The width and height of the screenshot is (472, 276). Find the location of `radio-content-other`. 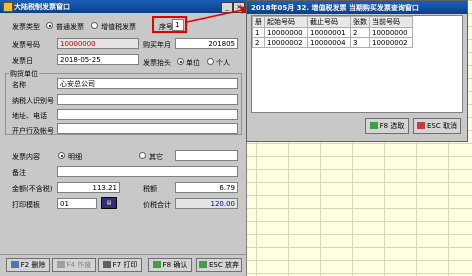

radio-content-other is located at coordinates (142, 155).